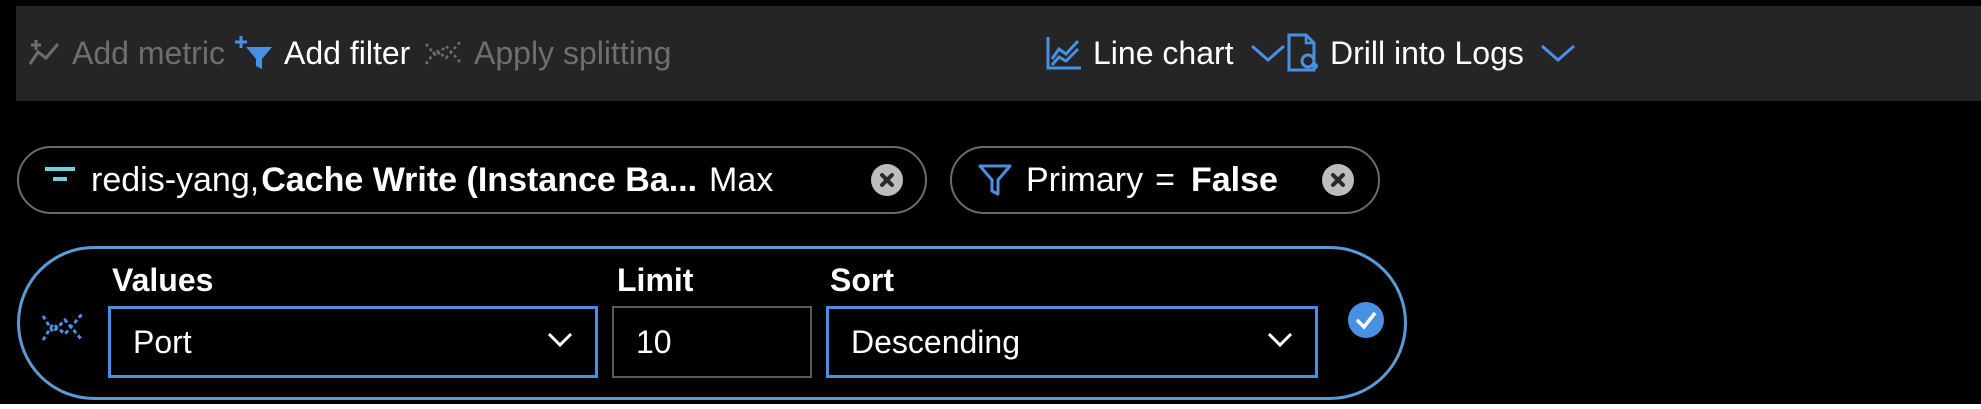 The height and width of the screenshot is (409, 1981). What do you see at coordinates (148, 52) in the screenshot?
I see `add-metric-label: Add metric` at bounding box center [148, 52].